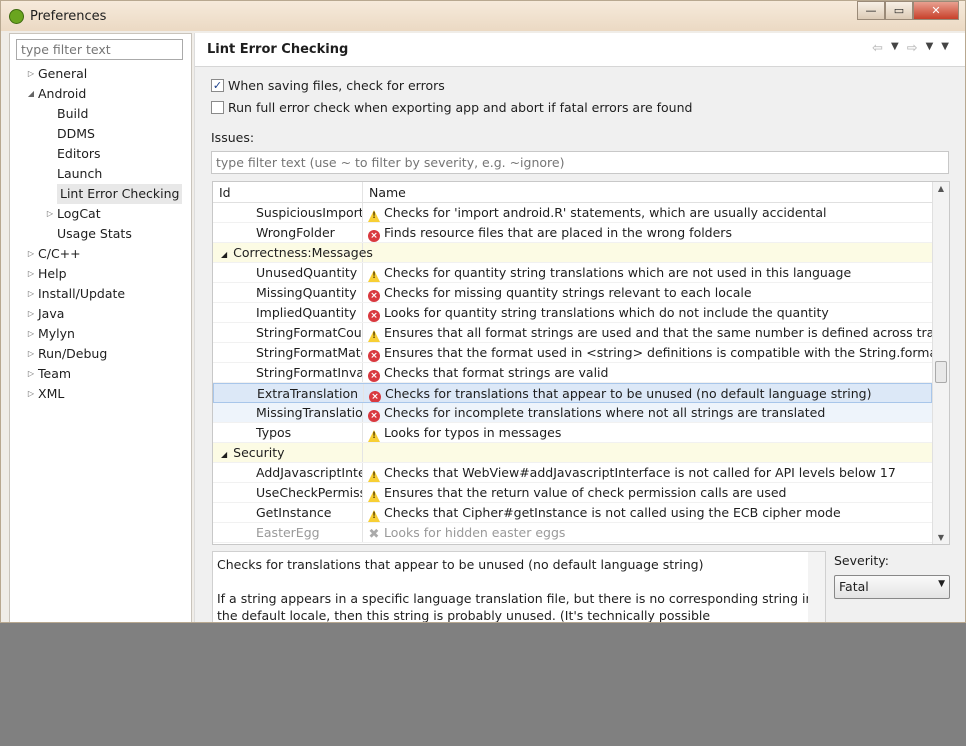 Image resolution: width=966 pixels, height=746 pixels. I want to click on severity-select: Fatal ▼, so click(892, 587).